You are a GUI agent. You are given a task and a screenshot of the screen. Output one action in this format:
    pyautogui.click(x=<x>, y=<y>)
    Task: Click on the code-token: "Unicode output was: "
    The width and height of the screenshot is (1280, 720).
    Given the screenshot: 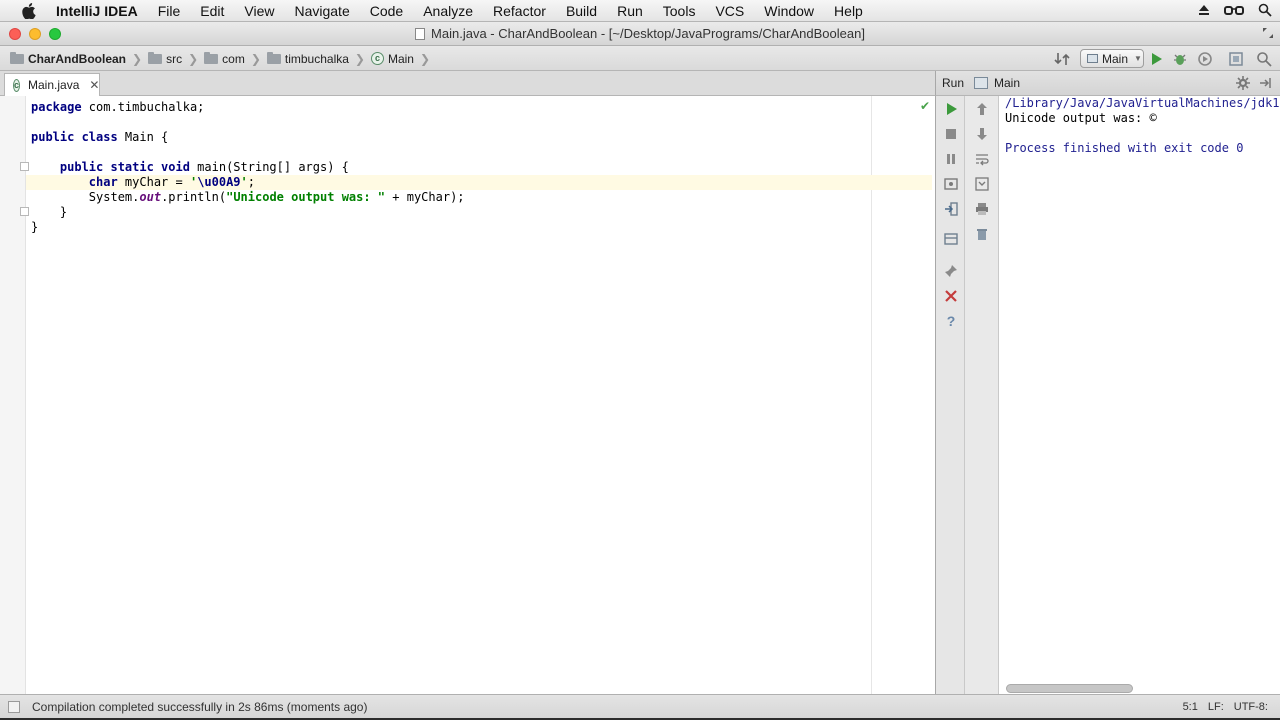 What is the action you would take?
    pyautogui.click(x=306, y=197)
    